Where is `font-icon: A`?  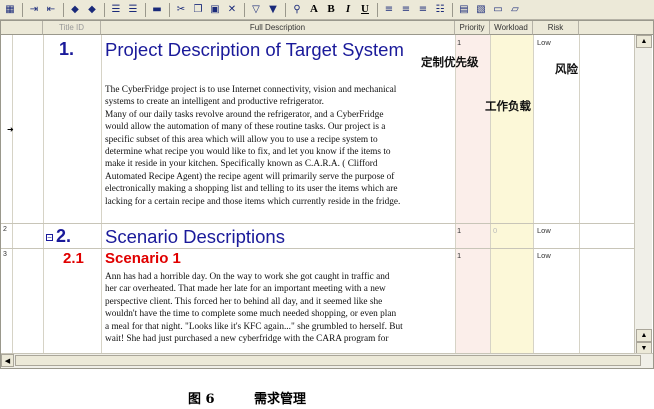 font-icon: A is located at coordinates (314, 10).